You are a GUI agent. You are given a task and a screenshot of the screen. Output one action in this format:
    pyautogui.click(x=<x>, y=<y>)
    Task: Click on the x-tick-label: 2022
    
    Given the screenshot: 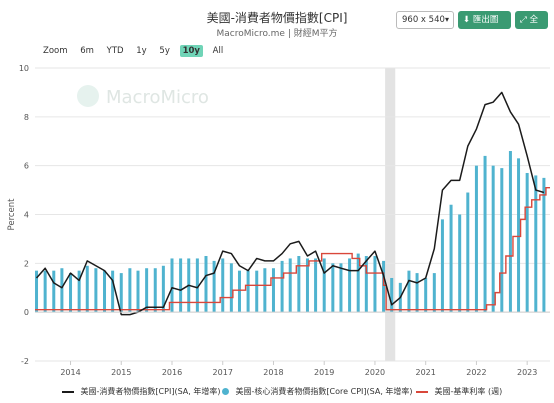 What is the action you would take?
    pyautogui.click(x=476, y=372)
    